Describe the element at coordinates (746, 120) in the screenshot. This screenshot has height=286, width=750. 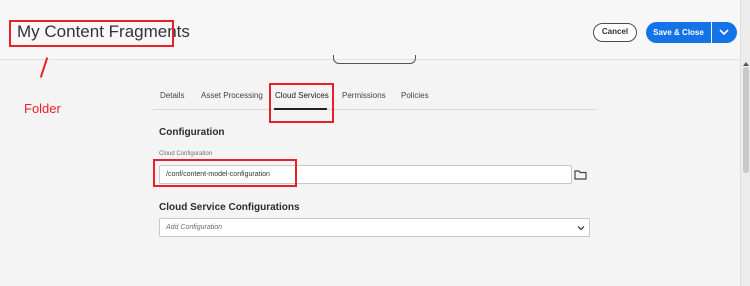
I see `scrollbar-thumb` at that location.